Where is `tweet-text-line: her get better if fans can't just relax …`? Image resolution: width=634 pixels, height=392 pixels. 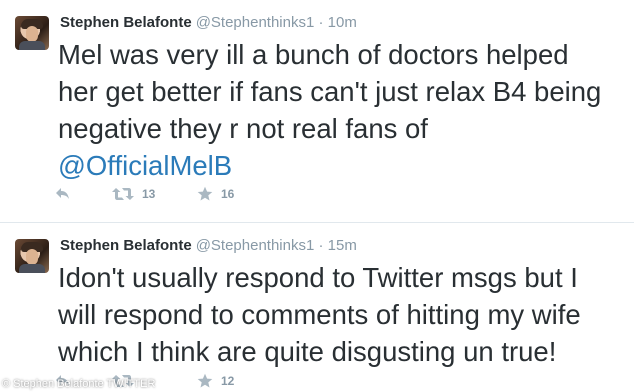
tweet-text-line: her get better if fans can't just relax … is located at coordinates (330, 91).